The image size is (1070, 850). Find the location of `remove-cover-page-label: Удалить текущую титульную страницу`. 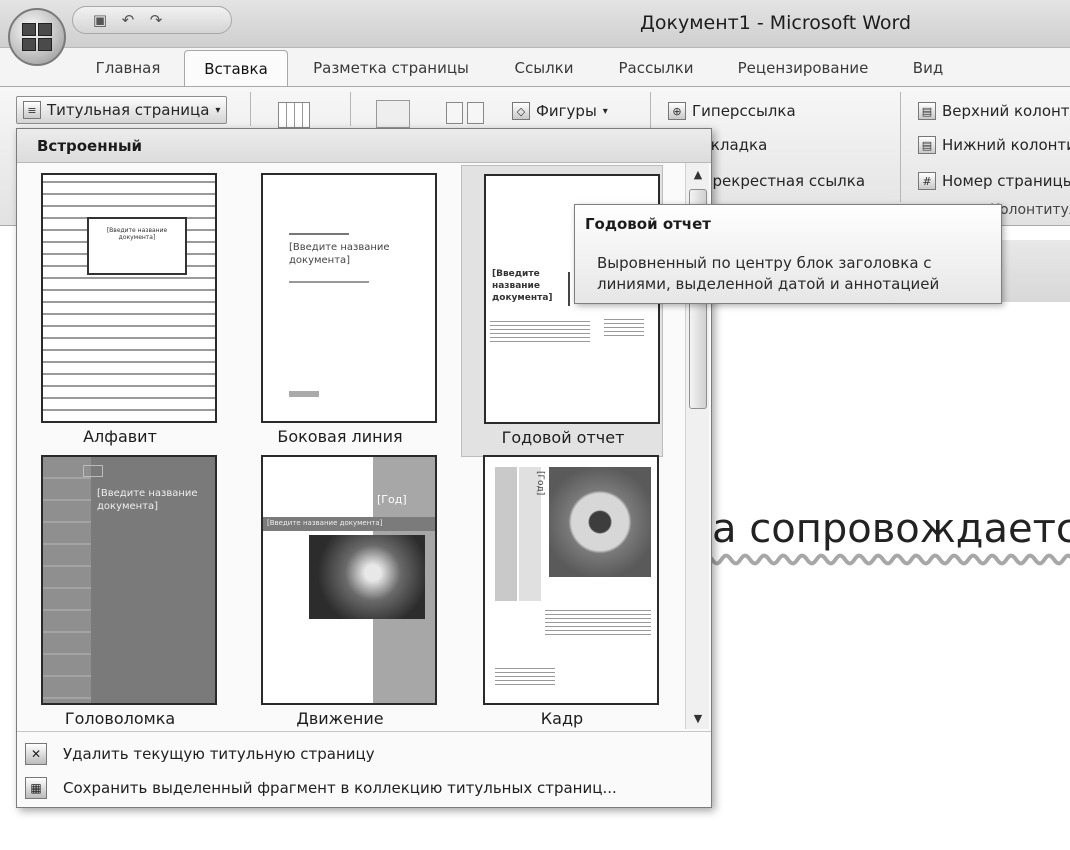

remove-cover-page-label: Удалить текущую титульную страницу is located at coordinates (219, 754).